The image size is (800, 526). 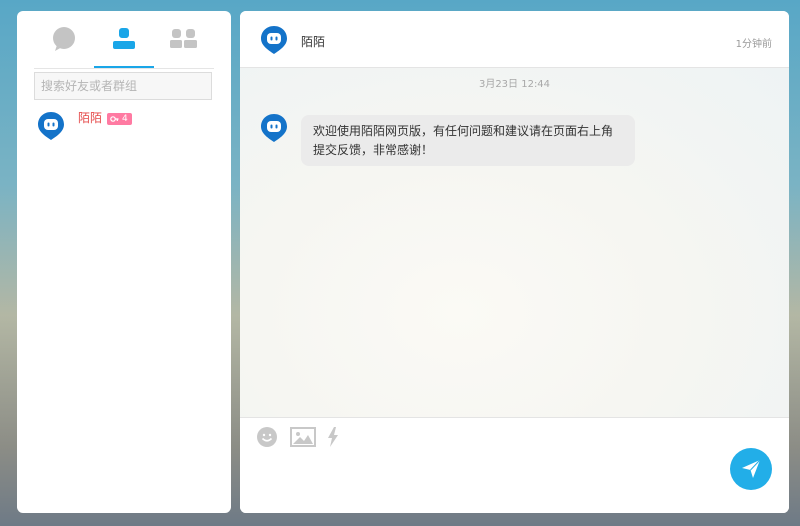 I want to click on tabs-divider, so click(x=124, y=68).